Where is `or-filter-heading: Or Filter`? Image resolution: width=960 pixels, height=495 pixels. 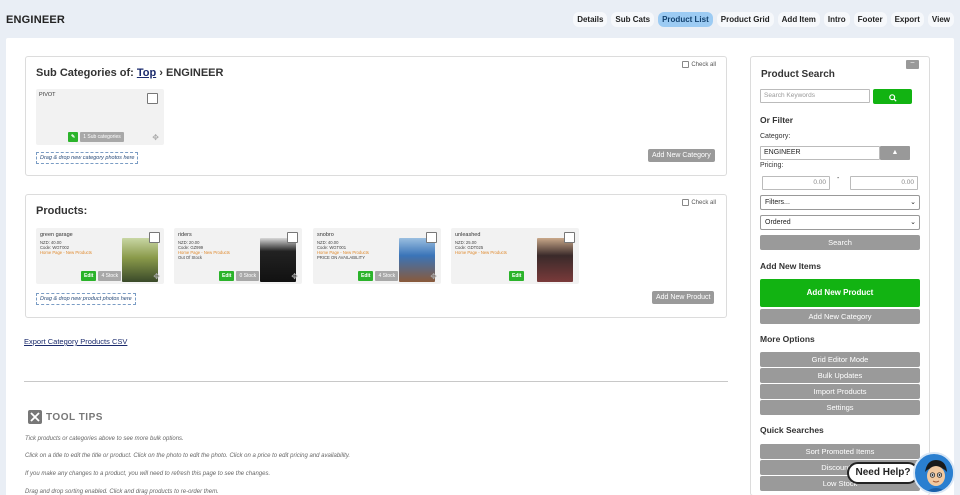
or-filter-heading: Or Filter is located at coordinates (777, 120).